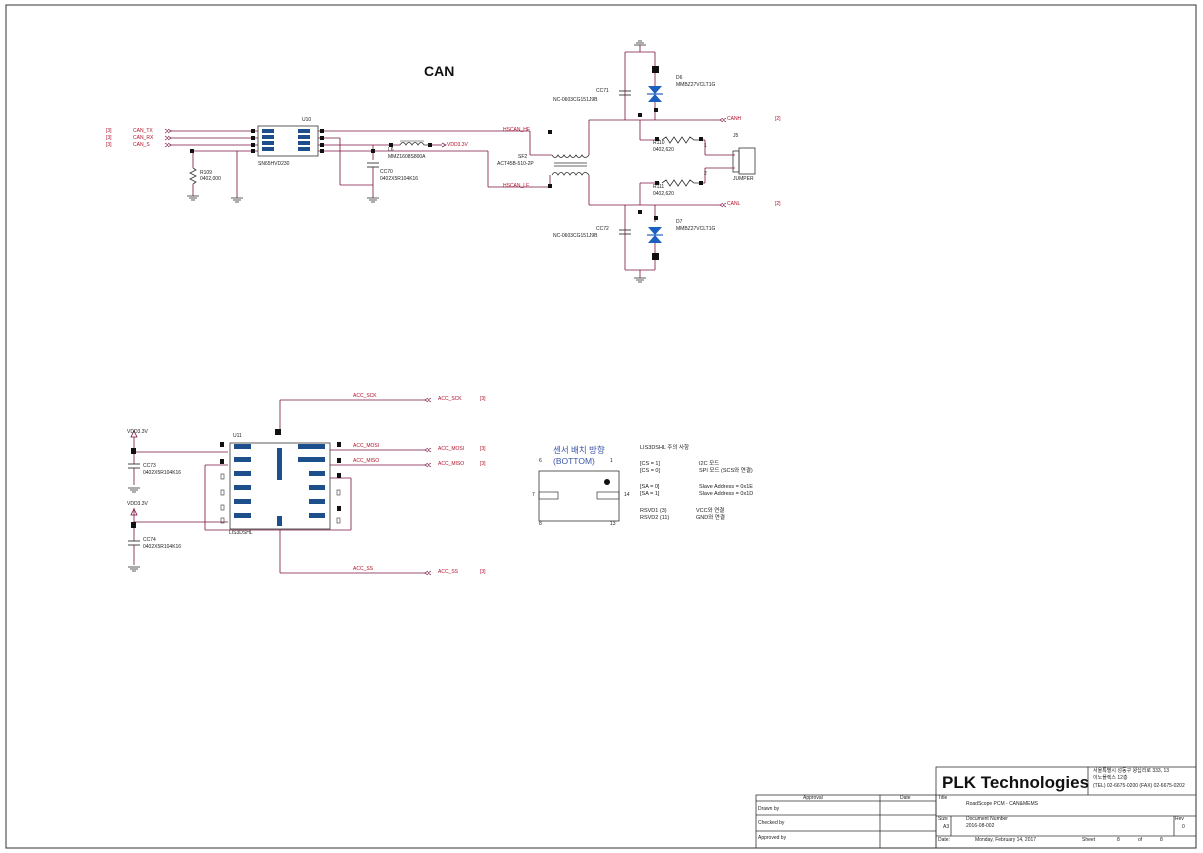 This screenshot has width=1203, height=853. I want to click on sensor-pad-left, so click(548, 495).